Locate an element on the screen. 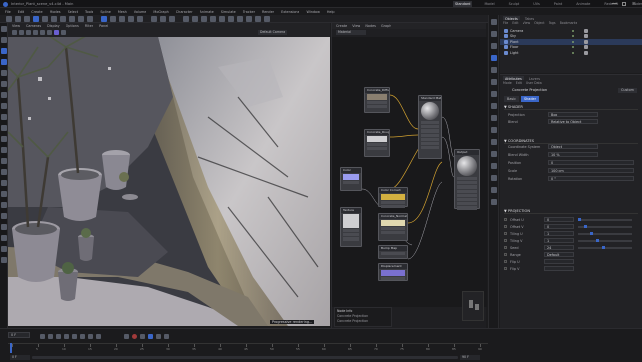 The image size is (642, 362). interactive-render-icon is located at coordinates (56, 32).